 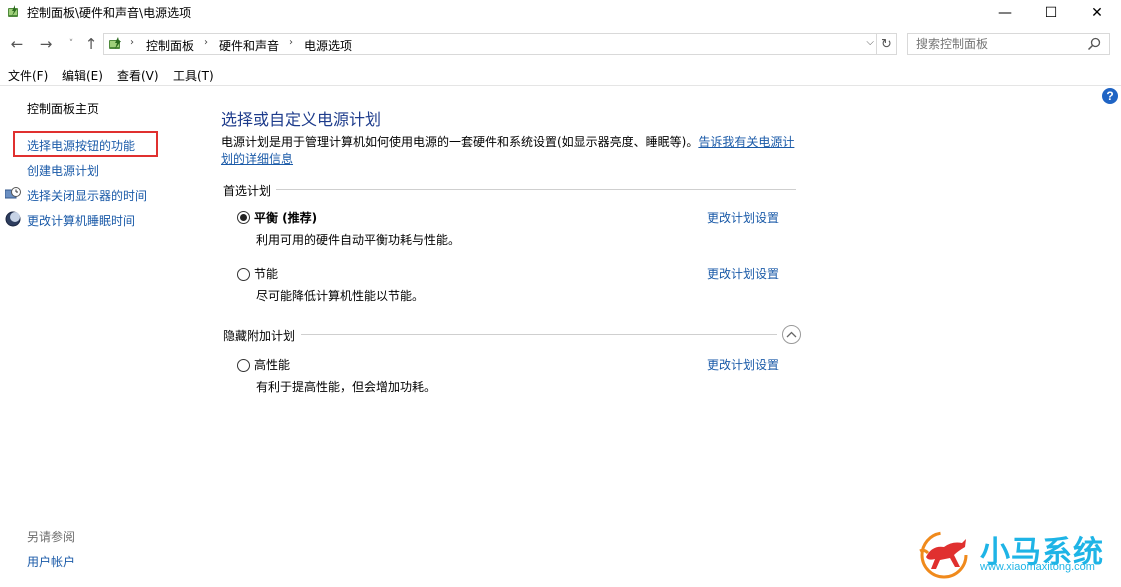 What do you see at coordinates (91, 44) in the screenshot?
I see `up-arrow-icon: ↑` at bounding box center [91, 44].